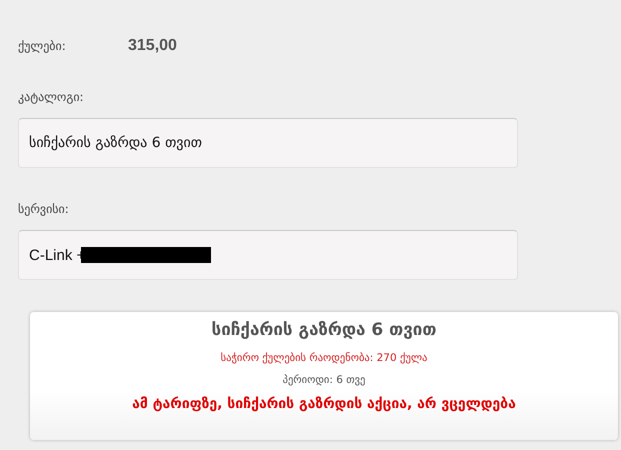 Image resolution: width=621 pixels, height=450 pixels. I want to click on points-value: 315,00, so click(152, 46).